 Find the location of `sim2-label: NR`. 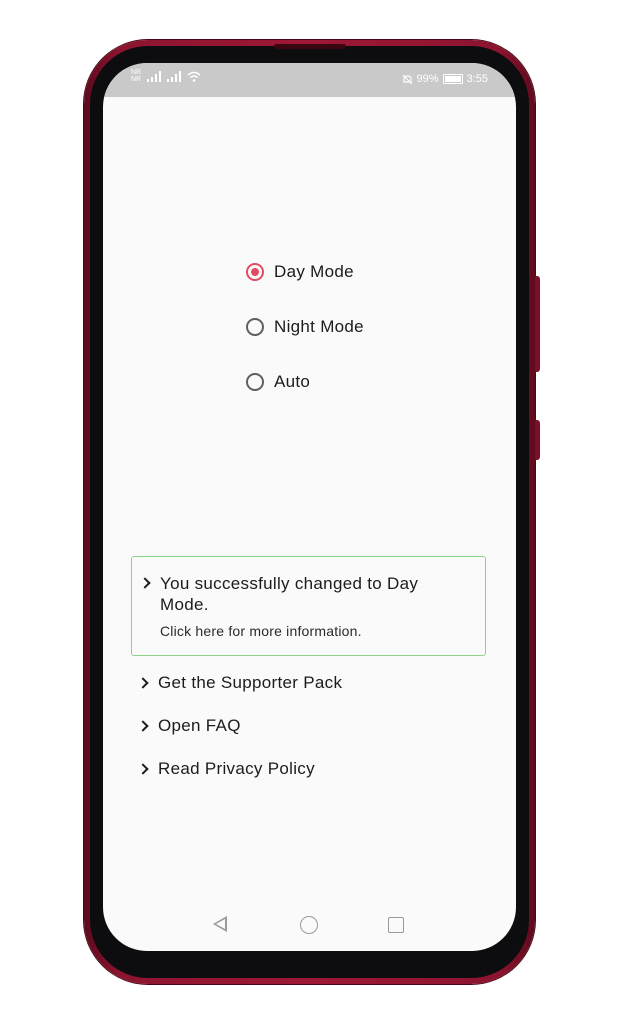

sim2-label: NR is located at coordinates (136, 79).